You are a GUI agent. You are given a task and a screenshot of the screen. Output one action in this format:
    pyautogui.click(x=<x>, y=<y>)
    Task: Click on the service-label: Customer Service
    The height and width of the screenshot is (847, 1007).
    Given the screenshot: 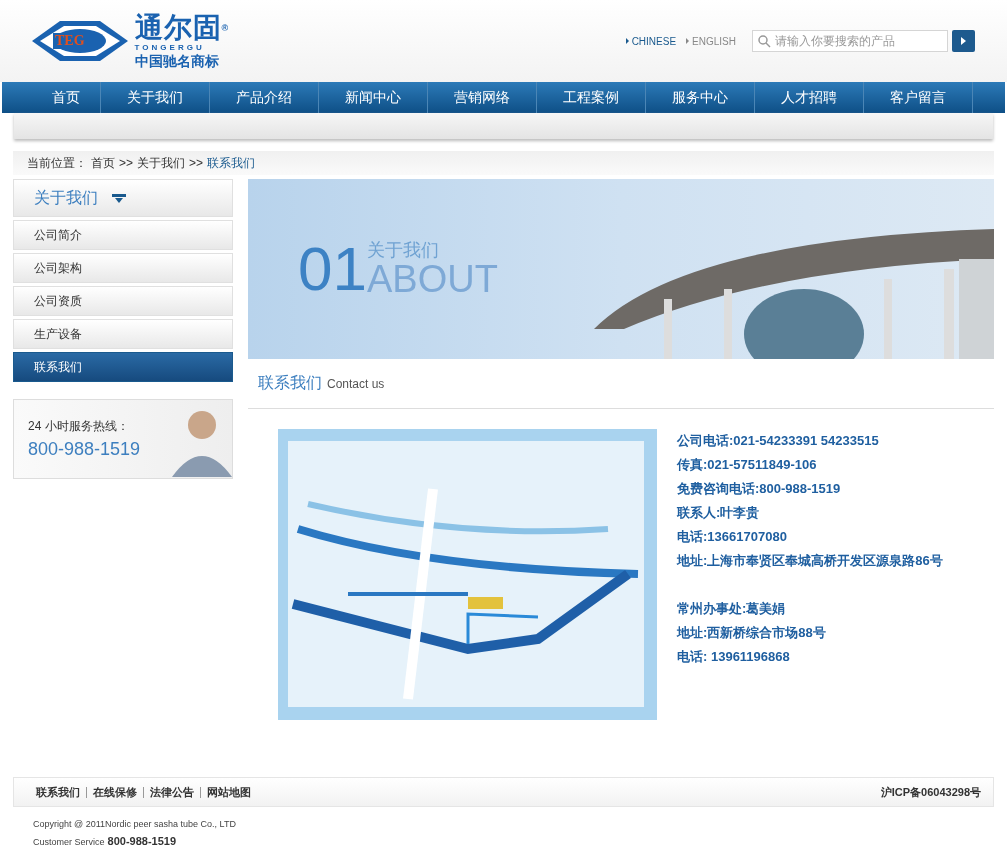 What is the action you would take?
    pyautogui.click(x=69, y=842)
    